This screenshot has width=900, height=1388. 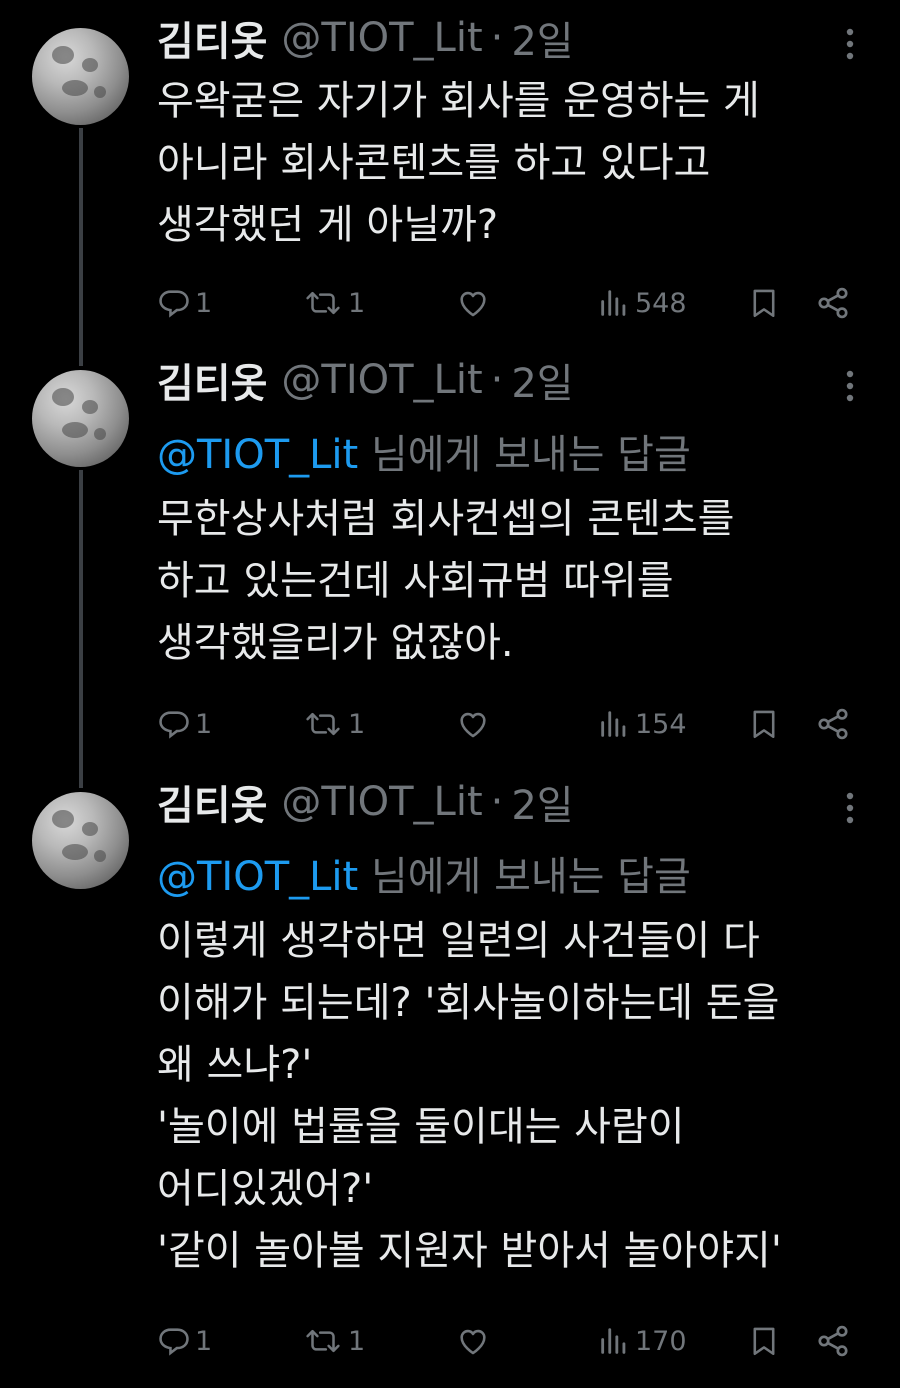 I want to click on action-bar: 1 1 170, so click(x=507, y=1341).